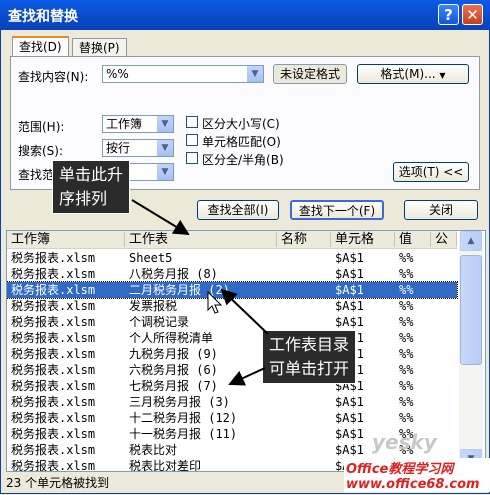 The width and height of the screenshot is (490, 495). Describe the element at coordinates (417, 475) in the screenshot. I see `watermark-office: Office教程学习网 www.office68.com` at that location.